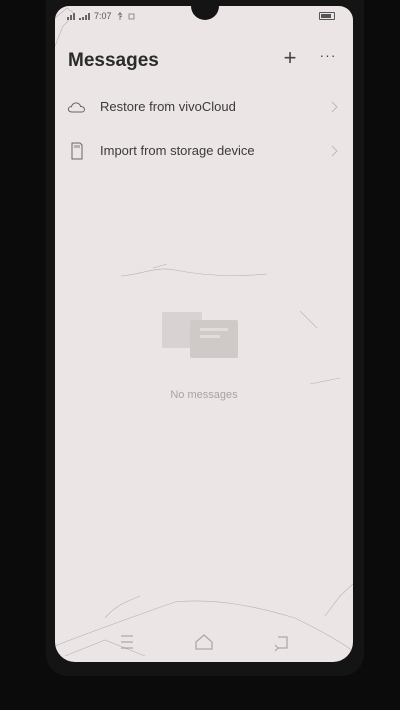 The height and width of the screenshot is (710, 400). Describe the element at coordinates (127, 642) in the screenshot. I see `menu-icon` at that location.